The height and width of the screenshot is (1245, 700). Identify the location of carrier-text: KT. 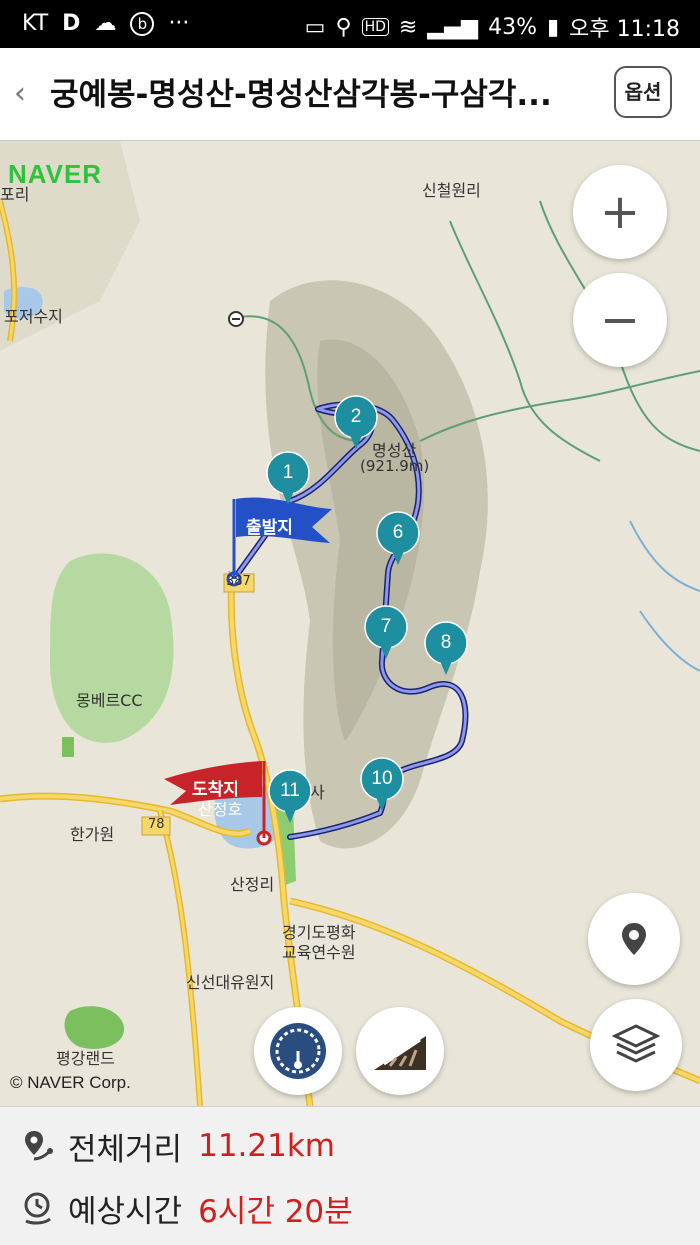
(35, 23).